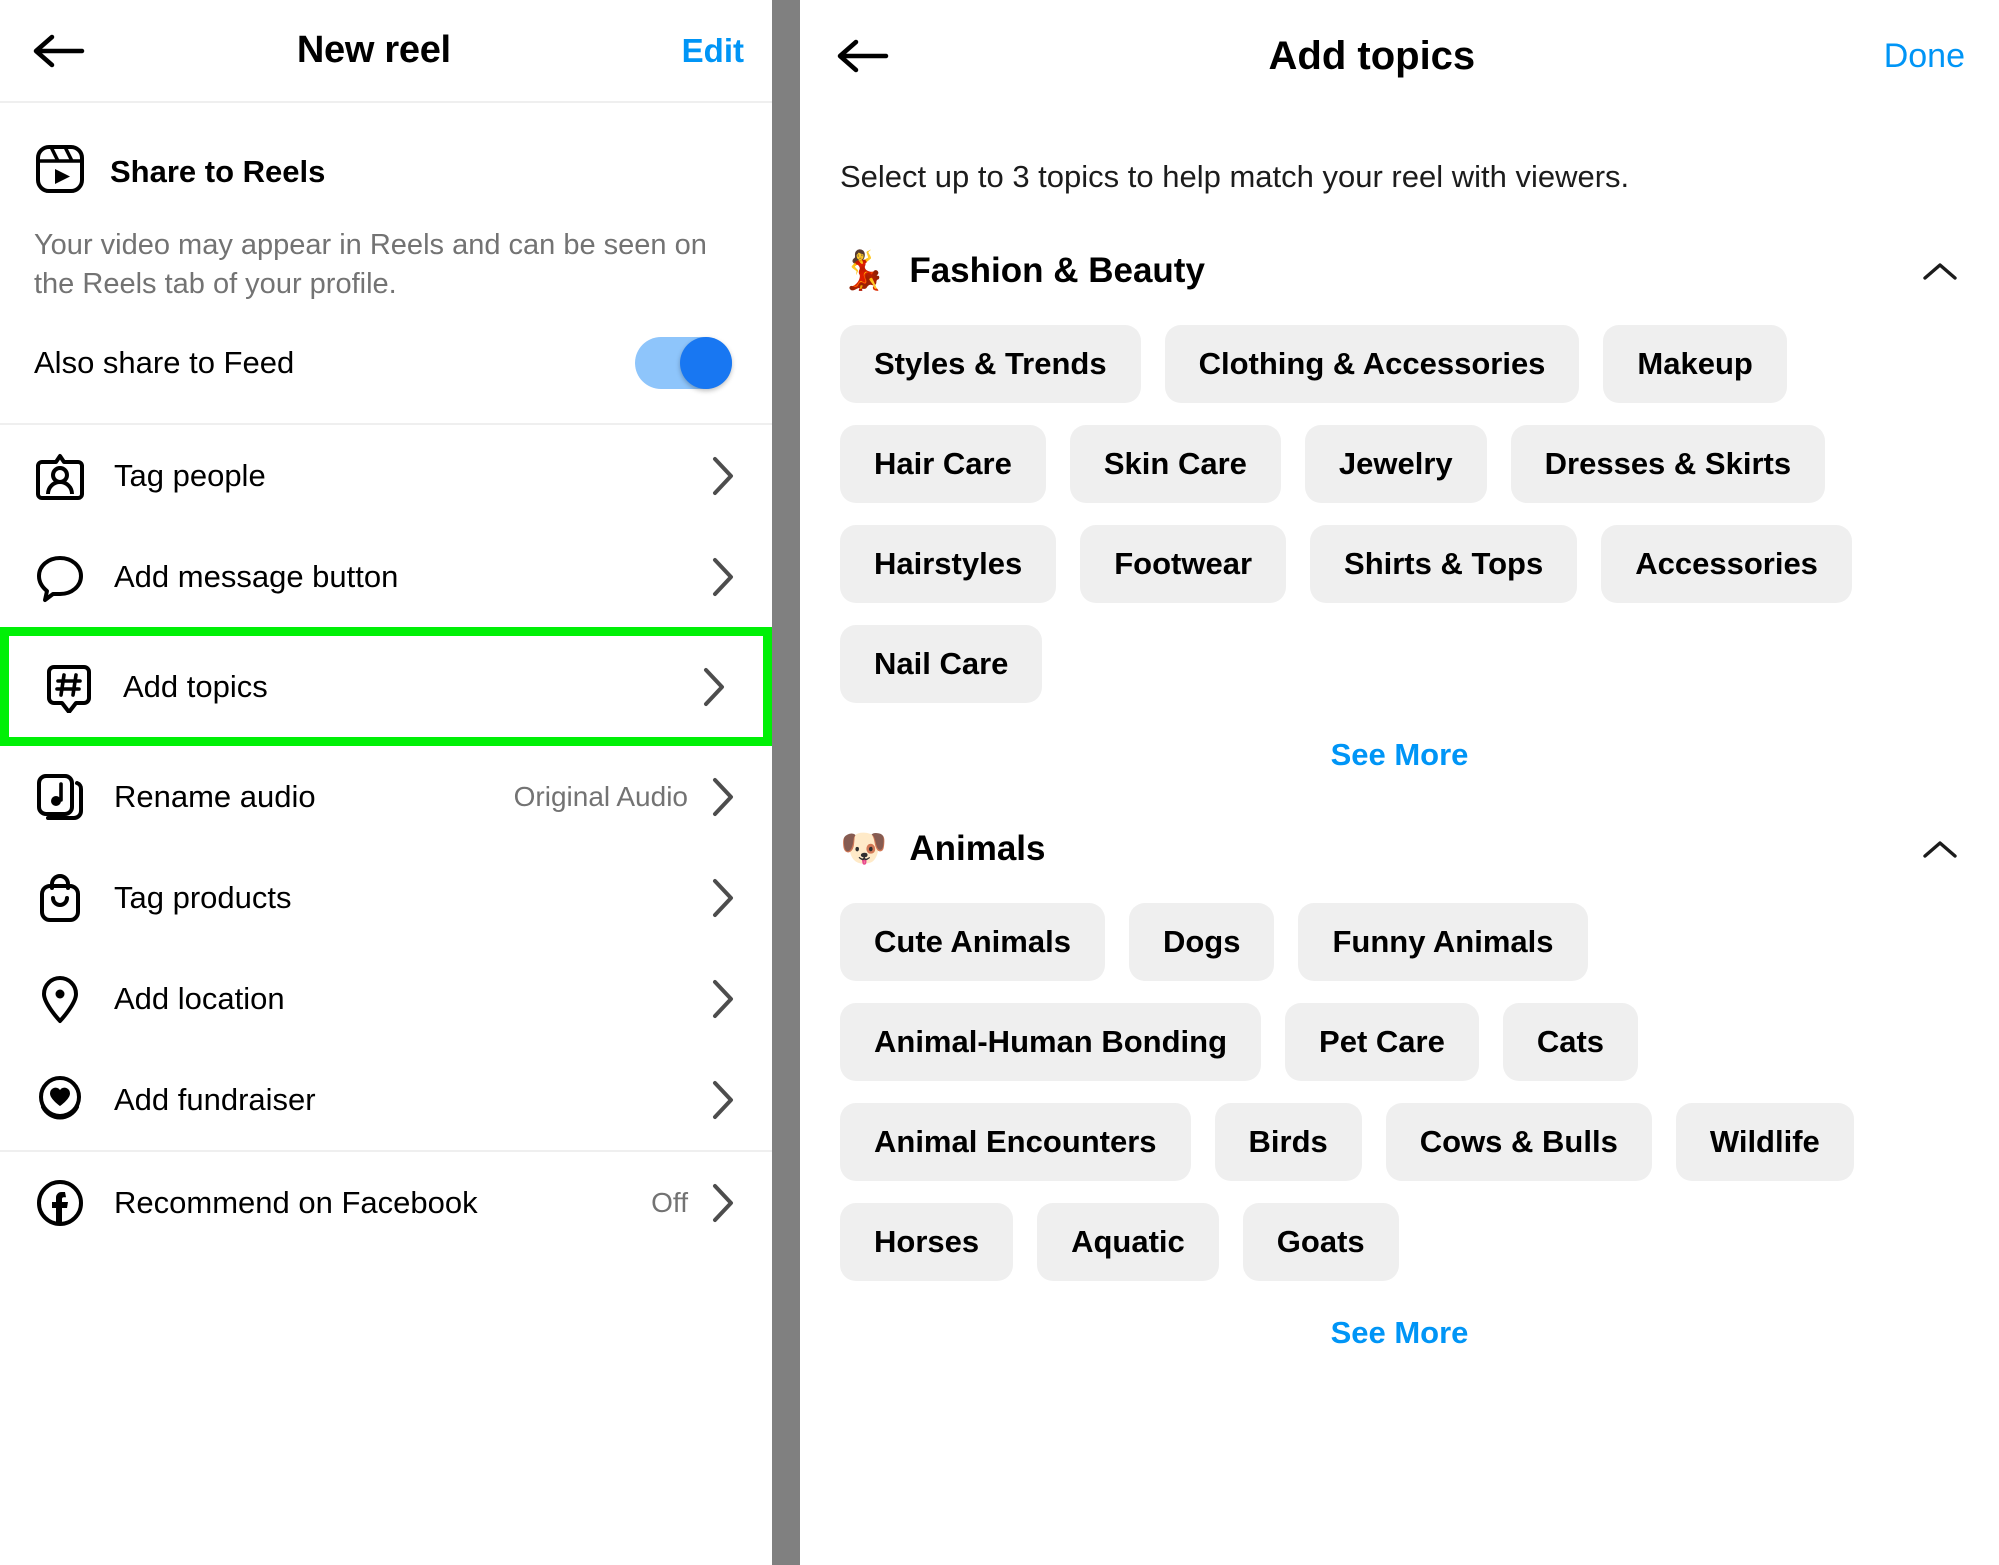  I want to click on page-title: New reel, so click(373, 50).